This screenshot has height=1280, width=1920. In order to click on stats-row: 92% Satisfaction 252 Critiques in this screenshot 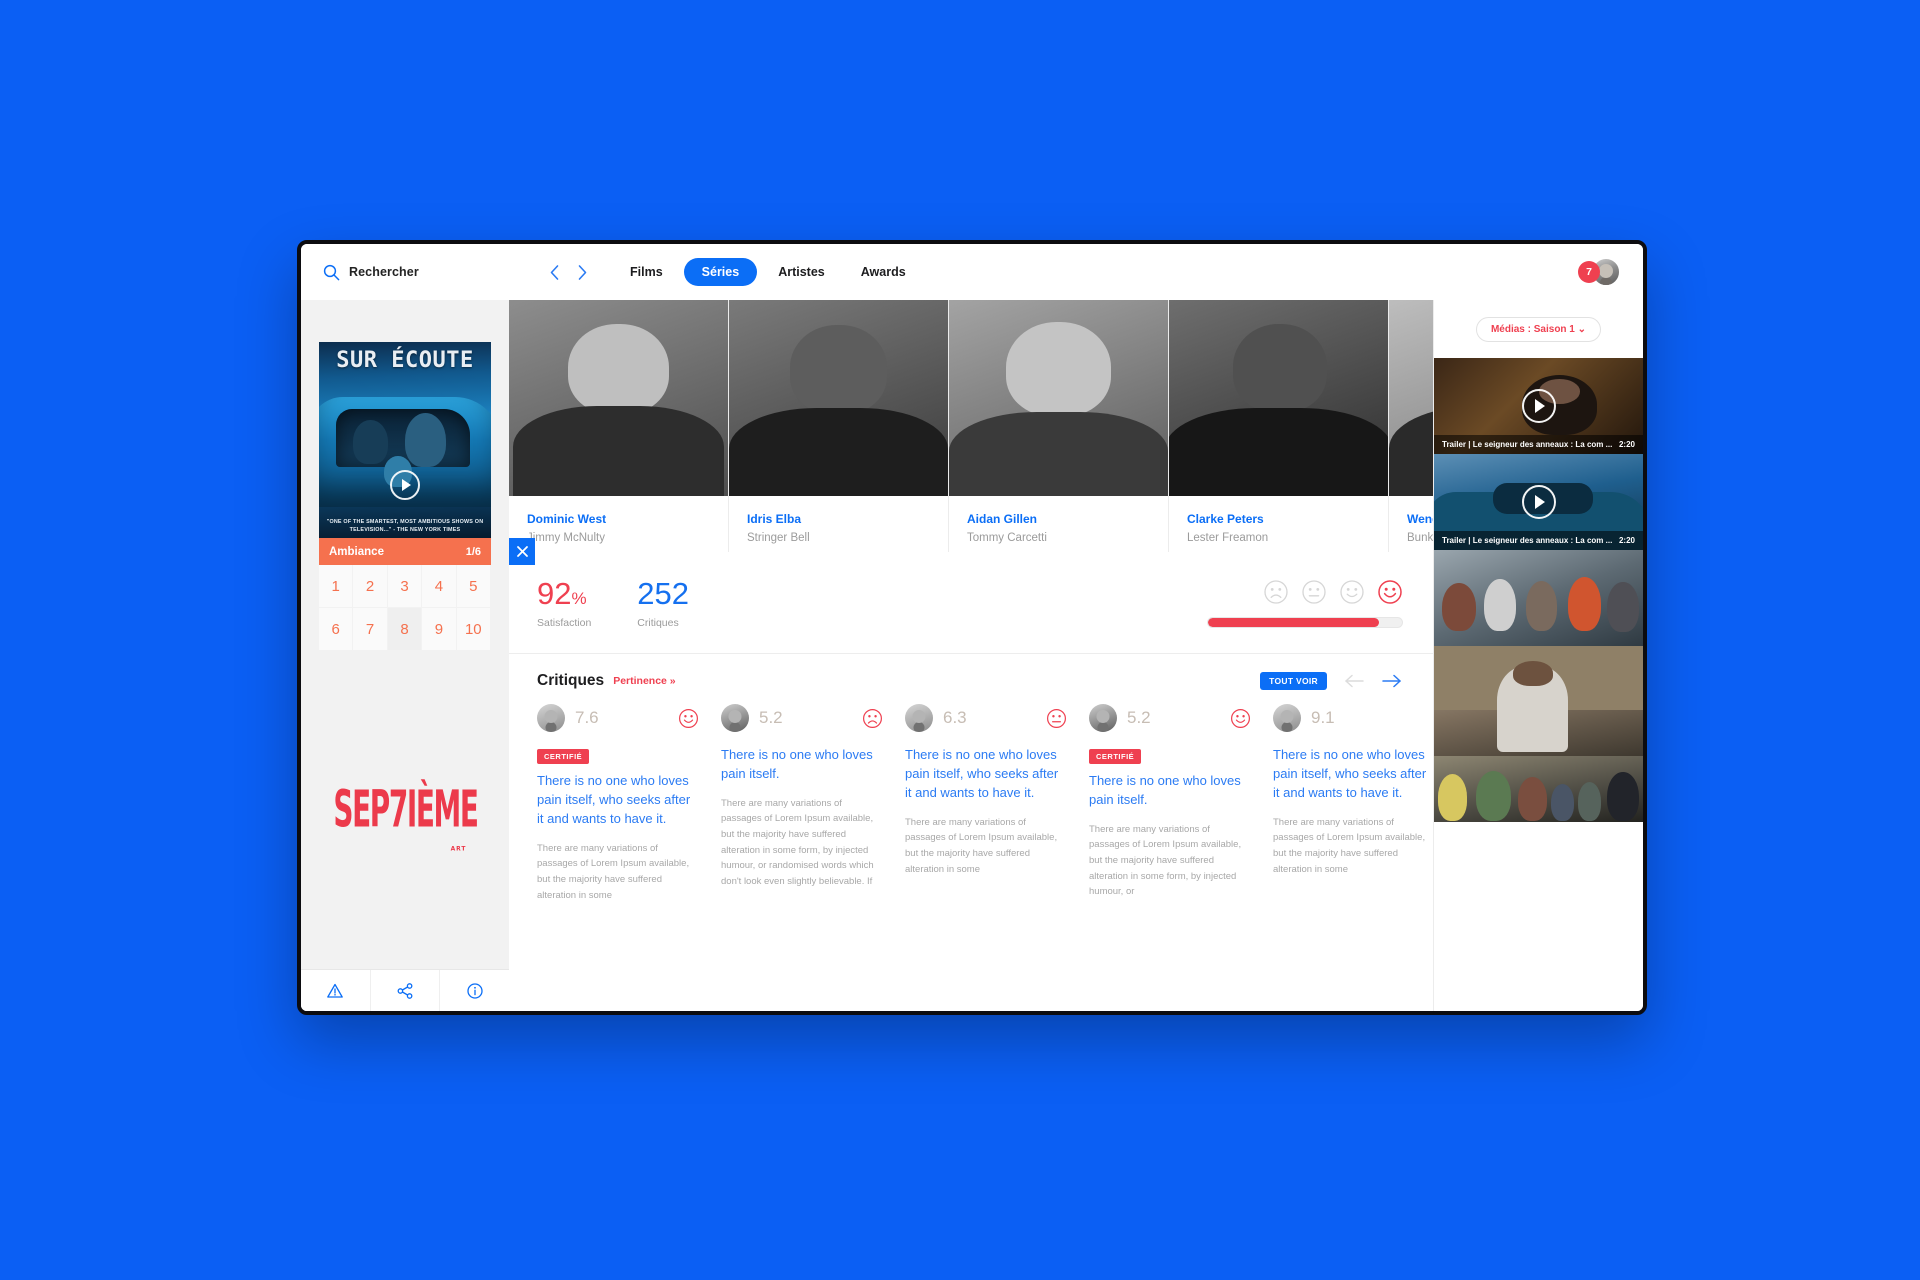, I will do `click(971, 603)`.